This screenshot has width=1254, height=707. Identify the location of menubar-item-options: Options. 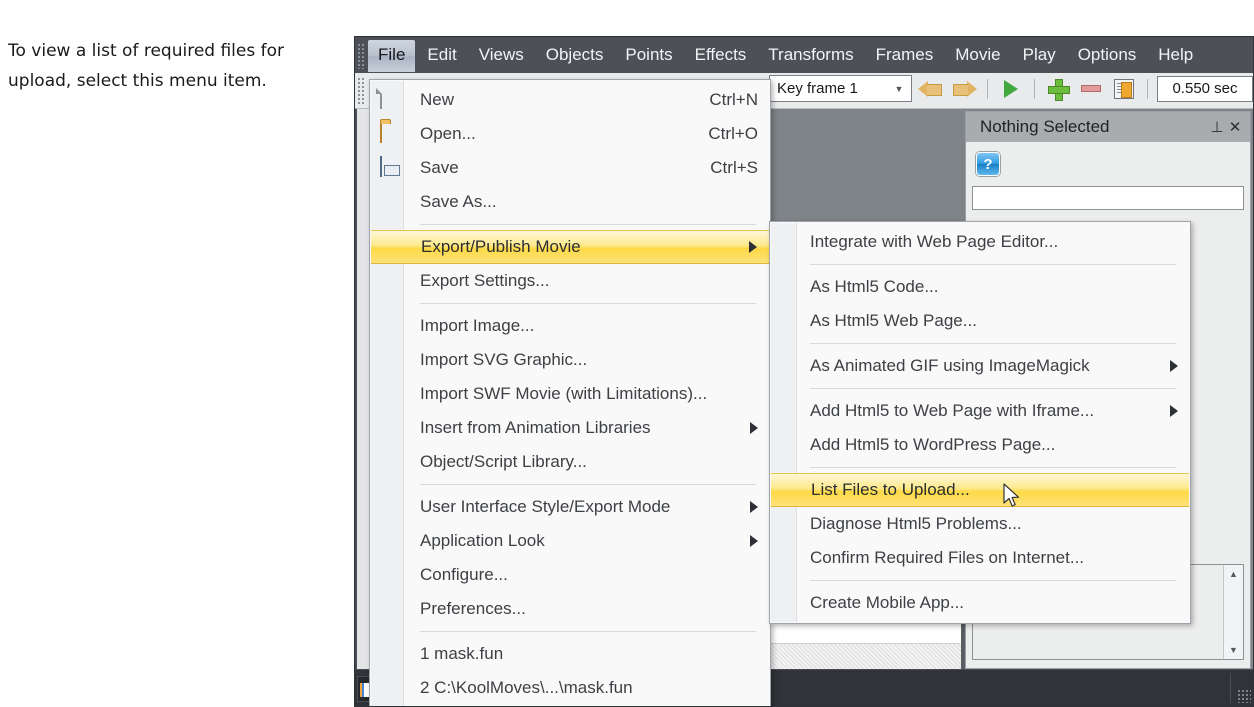
(1107, 56).